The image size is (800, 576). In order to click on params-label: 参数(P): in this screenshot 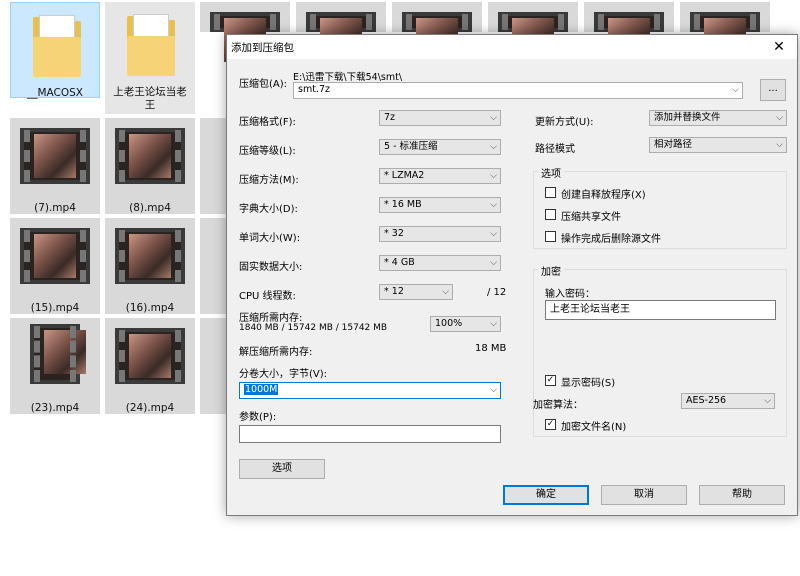, I will do `click(258, 417)`.